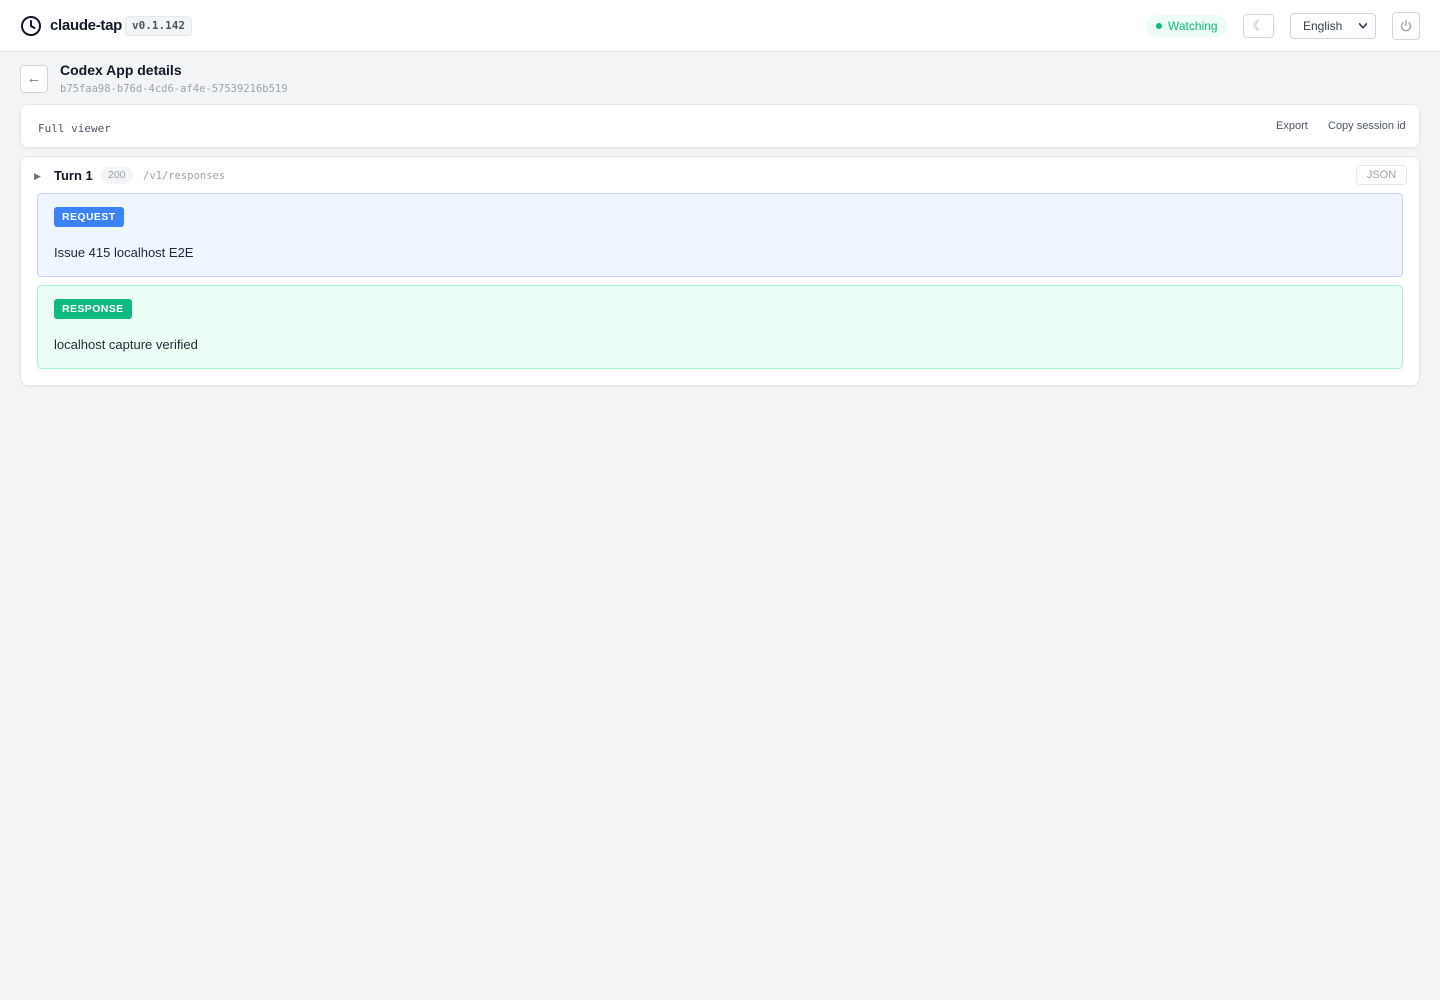  Describe the element at coordinates (1381, 175) in the screenshot. I see `json-button: JSON` at that location.